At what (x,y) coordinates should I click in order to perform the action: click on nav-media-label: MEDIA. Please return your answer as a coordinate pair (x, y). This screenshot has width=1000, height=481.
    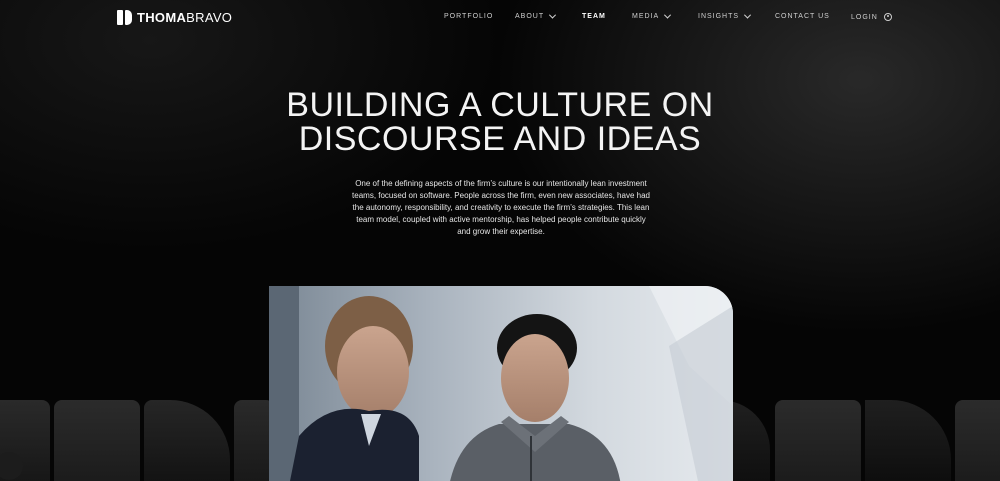
    Looking at the image, I should click on (646, 16).